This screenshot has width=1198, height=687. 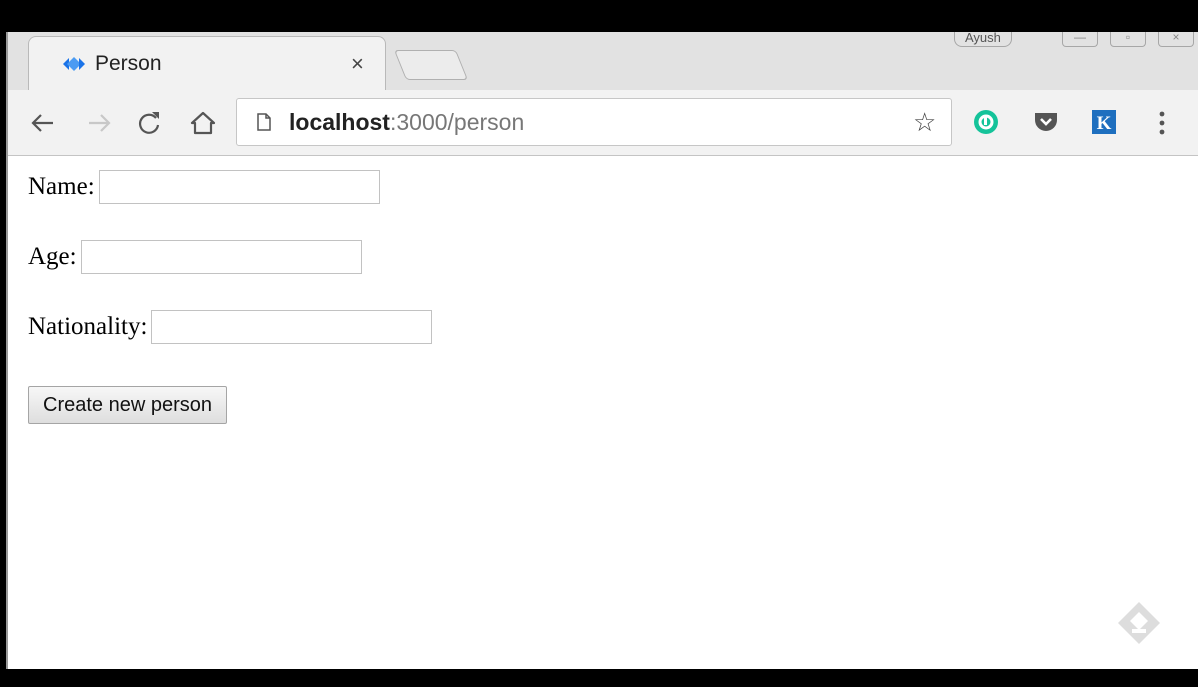 I want to click on close-icon: ×, so click(x=1176, y=37).